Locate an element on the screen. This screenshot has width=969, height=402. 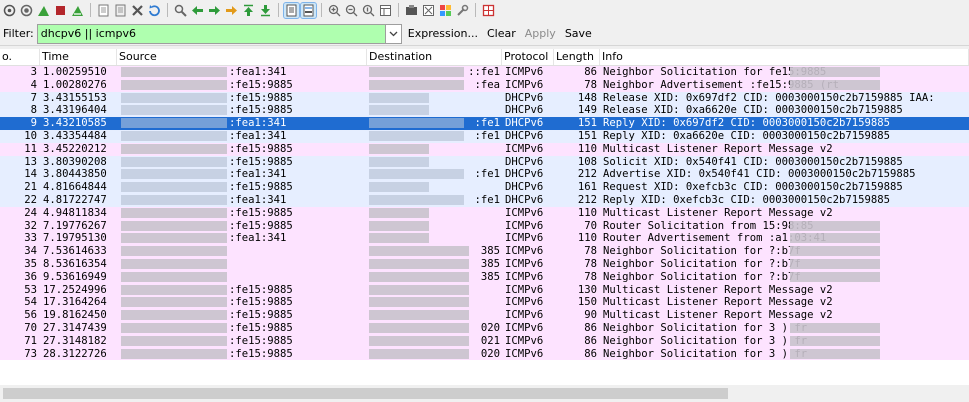
capture-options-icon is located at coordinates (9, 10).